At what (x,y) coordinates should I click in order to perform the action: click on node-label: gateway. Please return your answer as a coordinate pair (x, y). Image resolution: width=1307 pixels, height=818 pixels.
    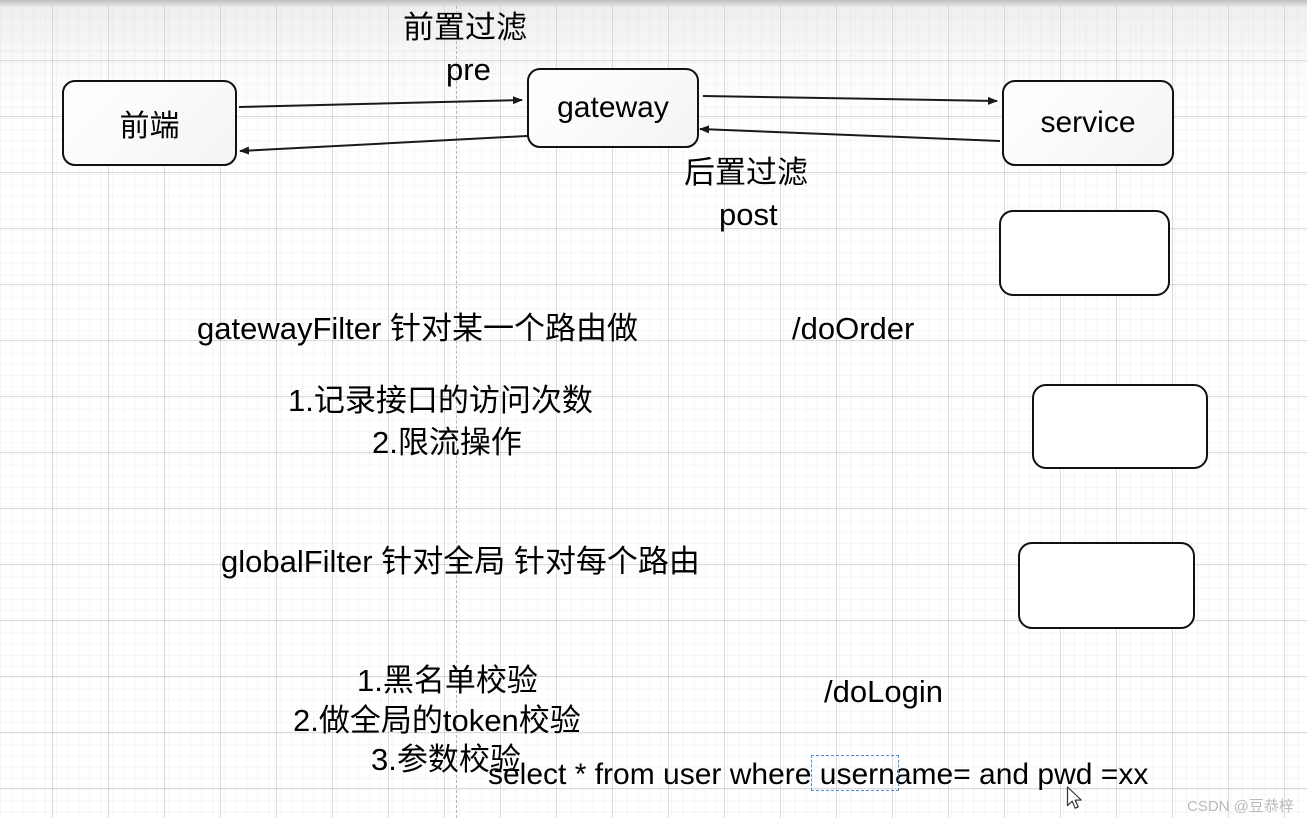
    Looking at the image, I should click on (613, 107).